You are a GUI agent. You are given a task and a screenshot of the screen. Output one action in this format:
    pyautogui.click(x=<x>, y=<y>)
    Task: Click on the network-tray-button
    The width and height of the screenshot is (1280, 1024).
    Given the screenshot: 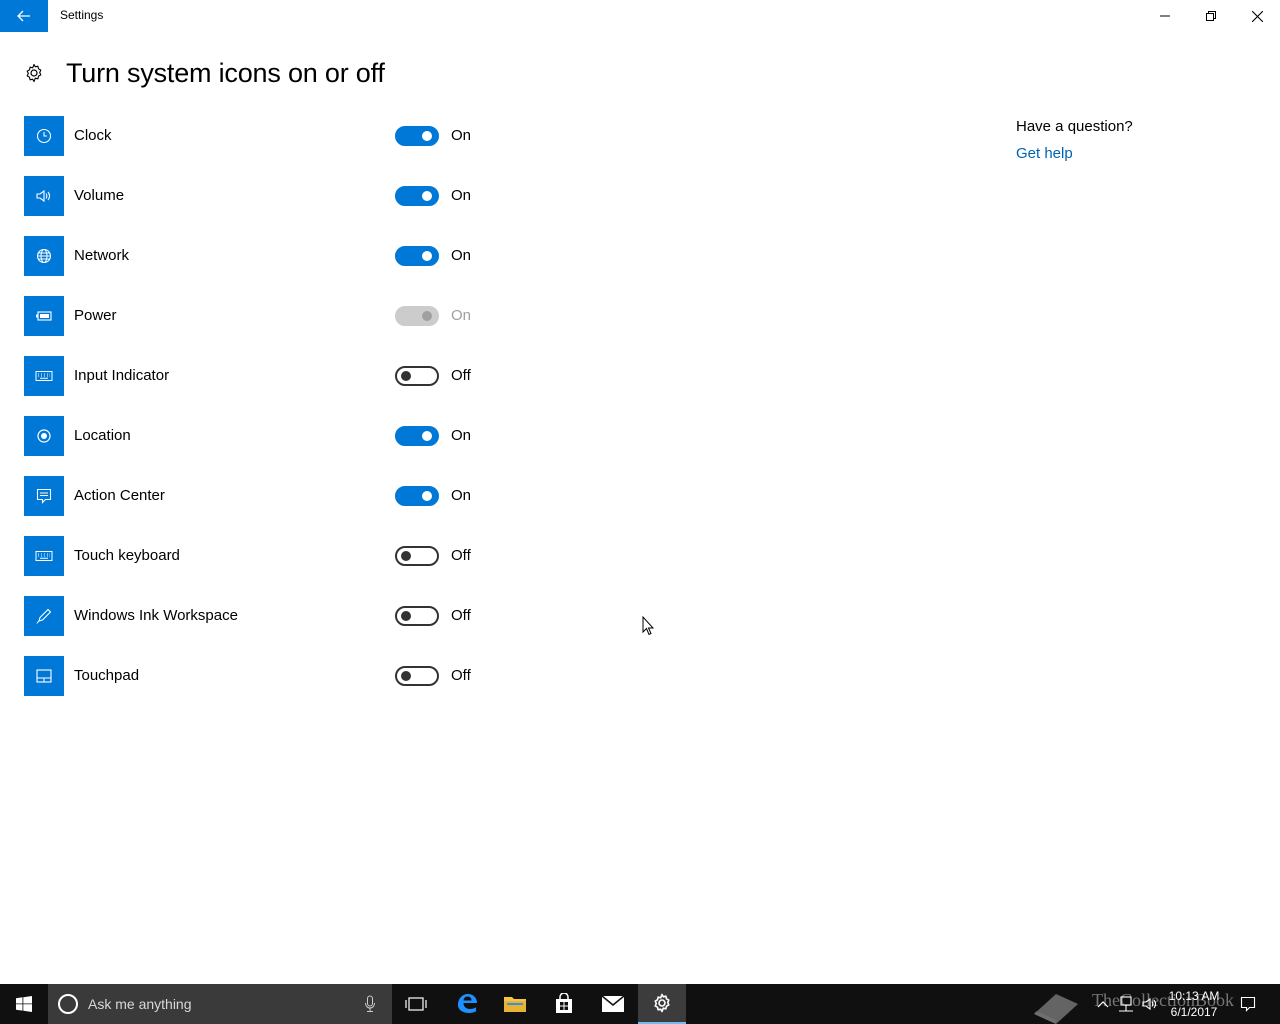 What is the action you would take?
    pyautogui.click(x=1126, y=1004)
    